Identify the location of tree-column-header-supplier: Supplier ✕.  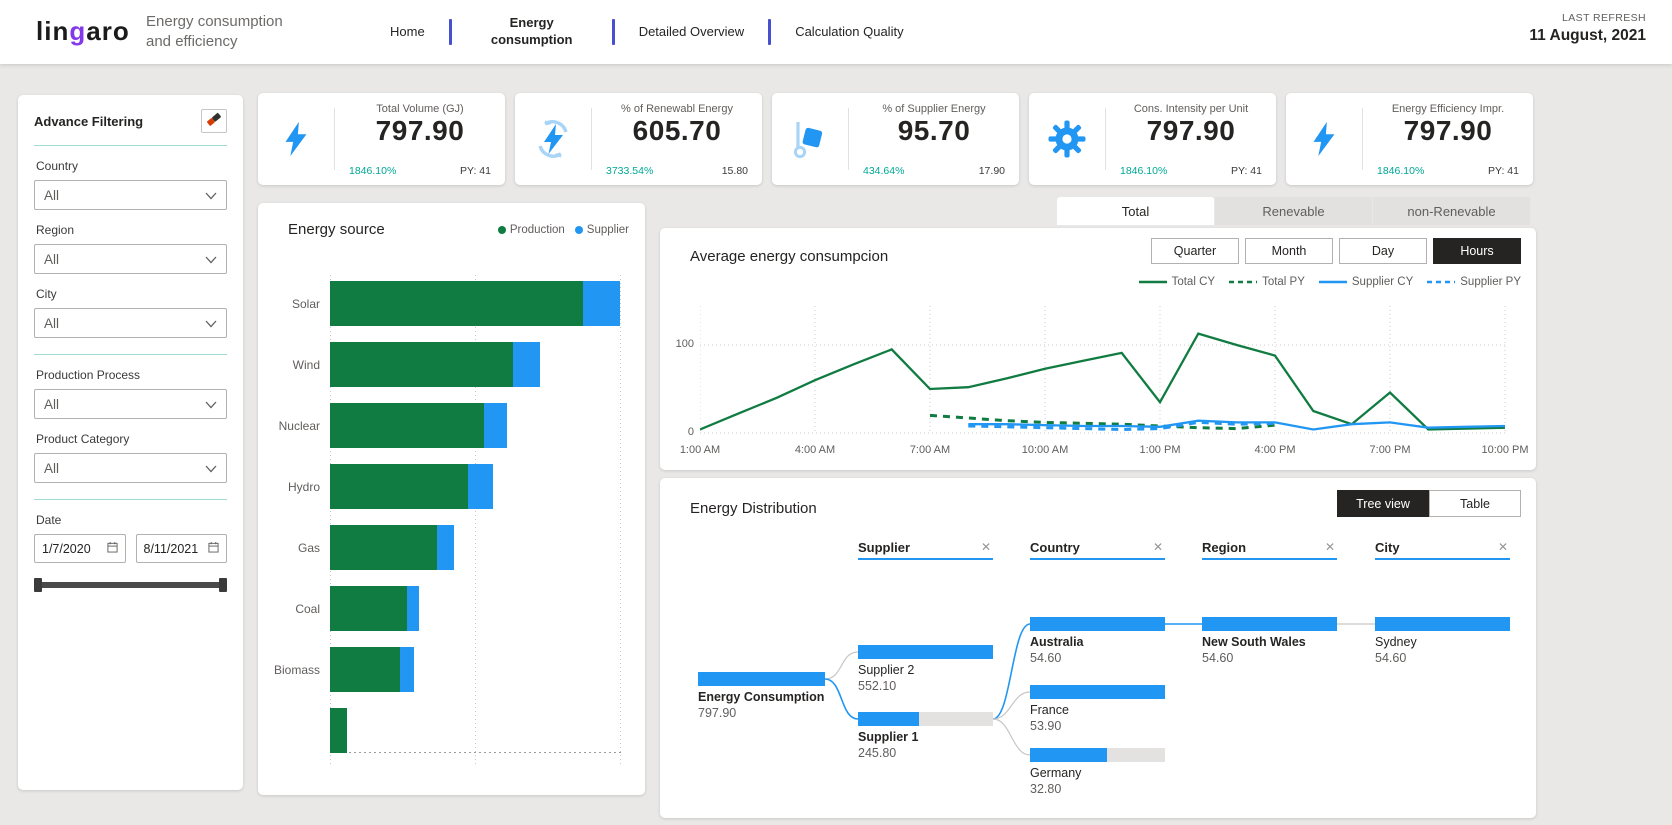
(925, 548).